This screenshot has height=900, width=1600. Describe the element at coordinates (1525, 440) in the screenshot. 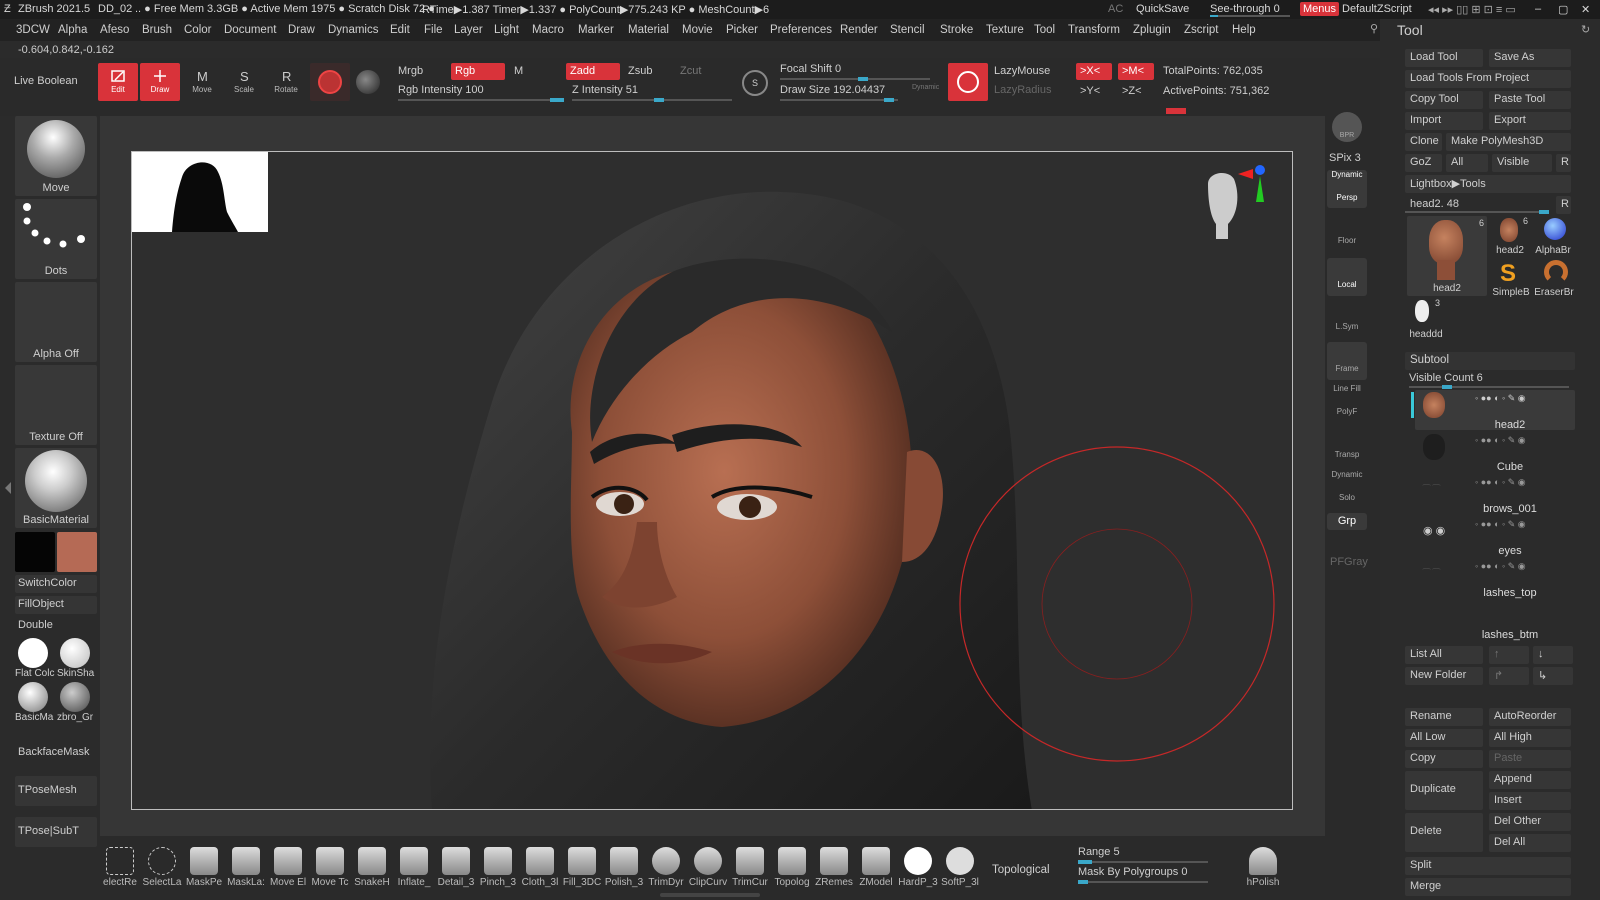

I see `cube-visibility-icons: ◦ ●● ◐ ◦ ✎ ◉` at that location.